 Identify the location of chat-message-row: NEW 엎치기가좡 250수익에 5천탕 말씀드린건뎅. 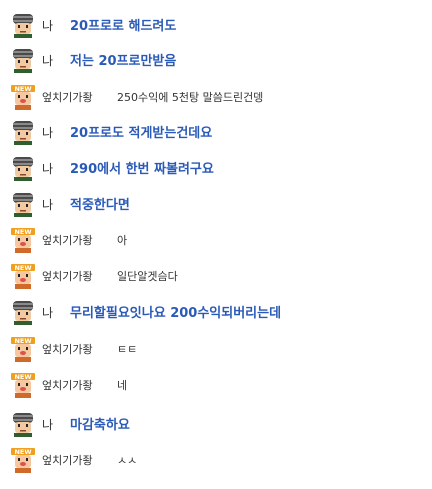
(216, 97).